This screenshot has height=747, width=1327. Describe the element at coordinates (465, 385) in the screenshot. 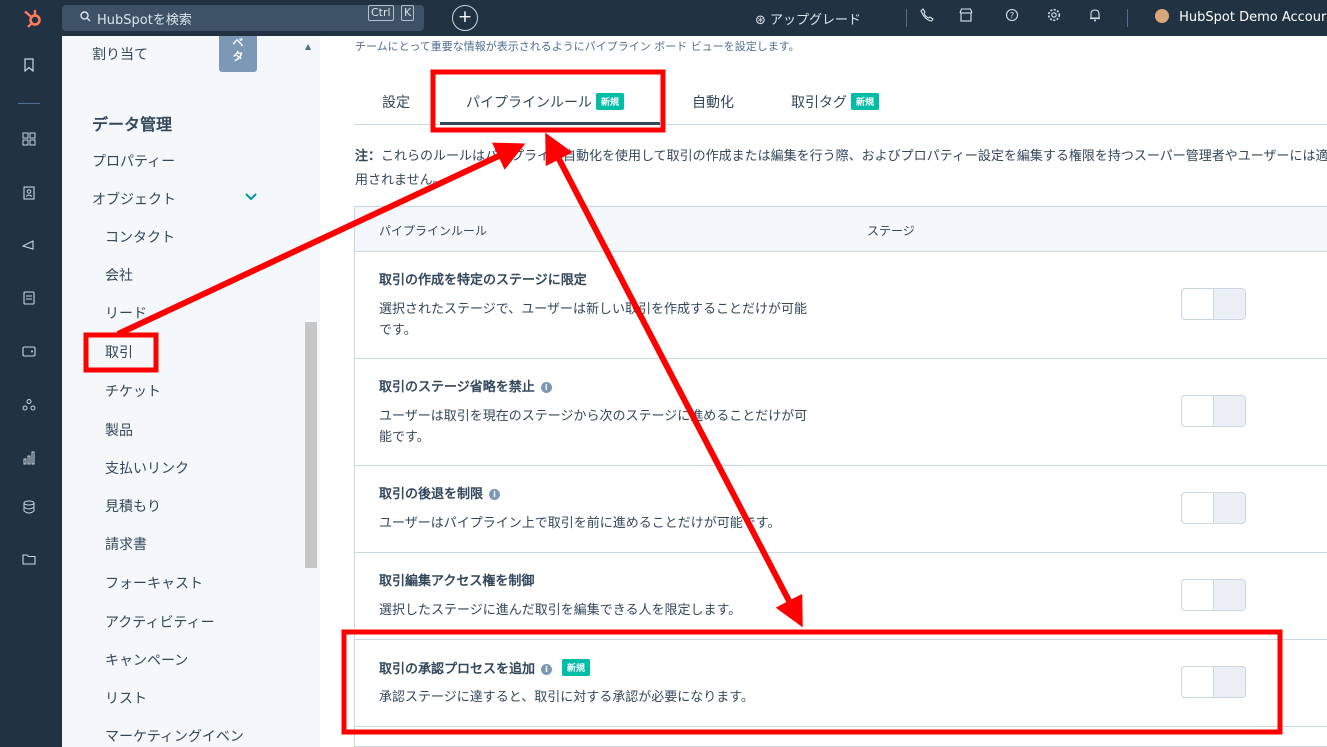

I see `rule-title: 取引のステージ省略を禁止 i` at that location.